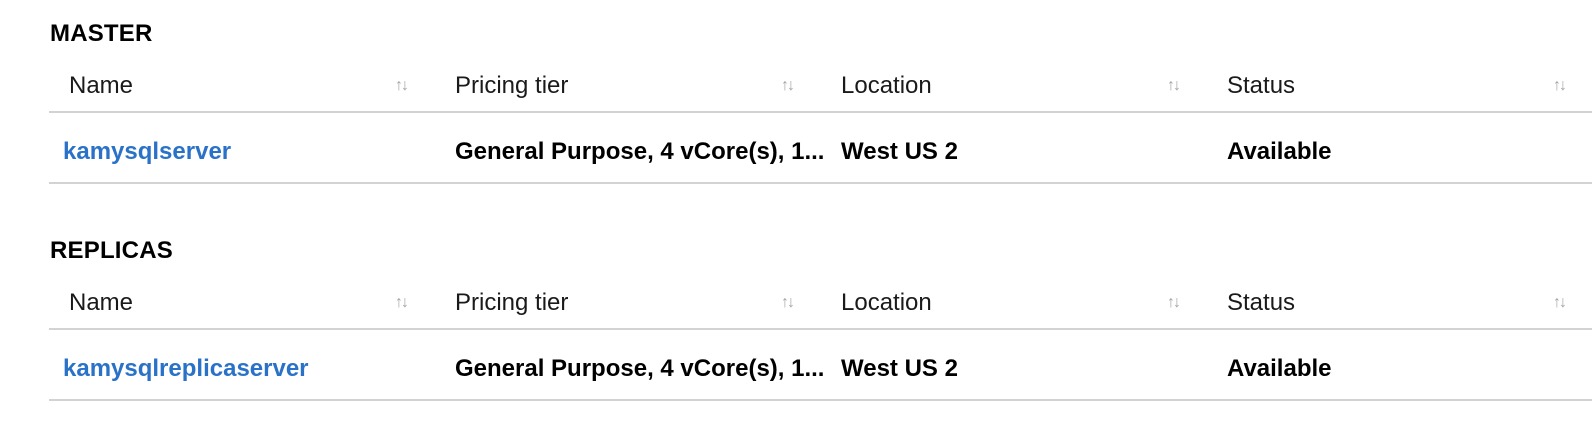 Image resolution: width=1592 pixels, height=426 pixels. I want to click on replica-server-name-link: kamysqlreplicaserver, so click(243, 369).